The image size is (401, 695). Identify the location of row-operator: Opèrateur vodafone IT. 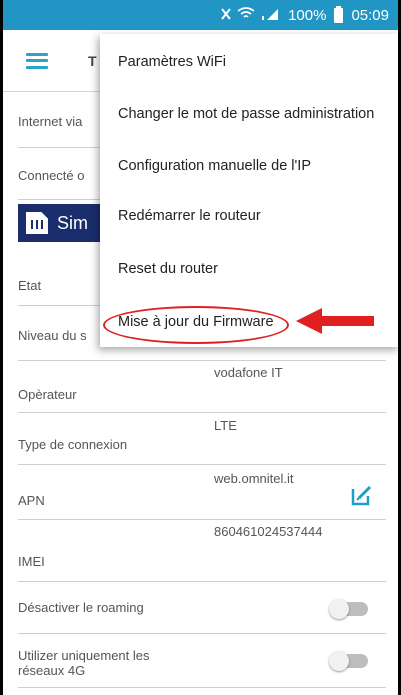
(202, 387).